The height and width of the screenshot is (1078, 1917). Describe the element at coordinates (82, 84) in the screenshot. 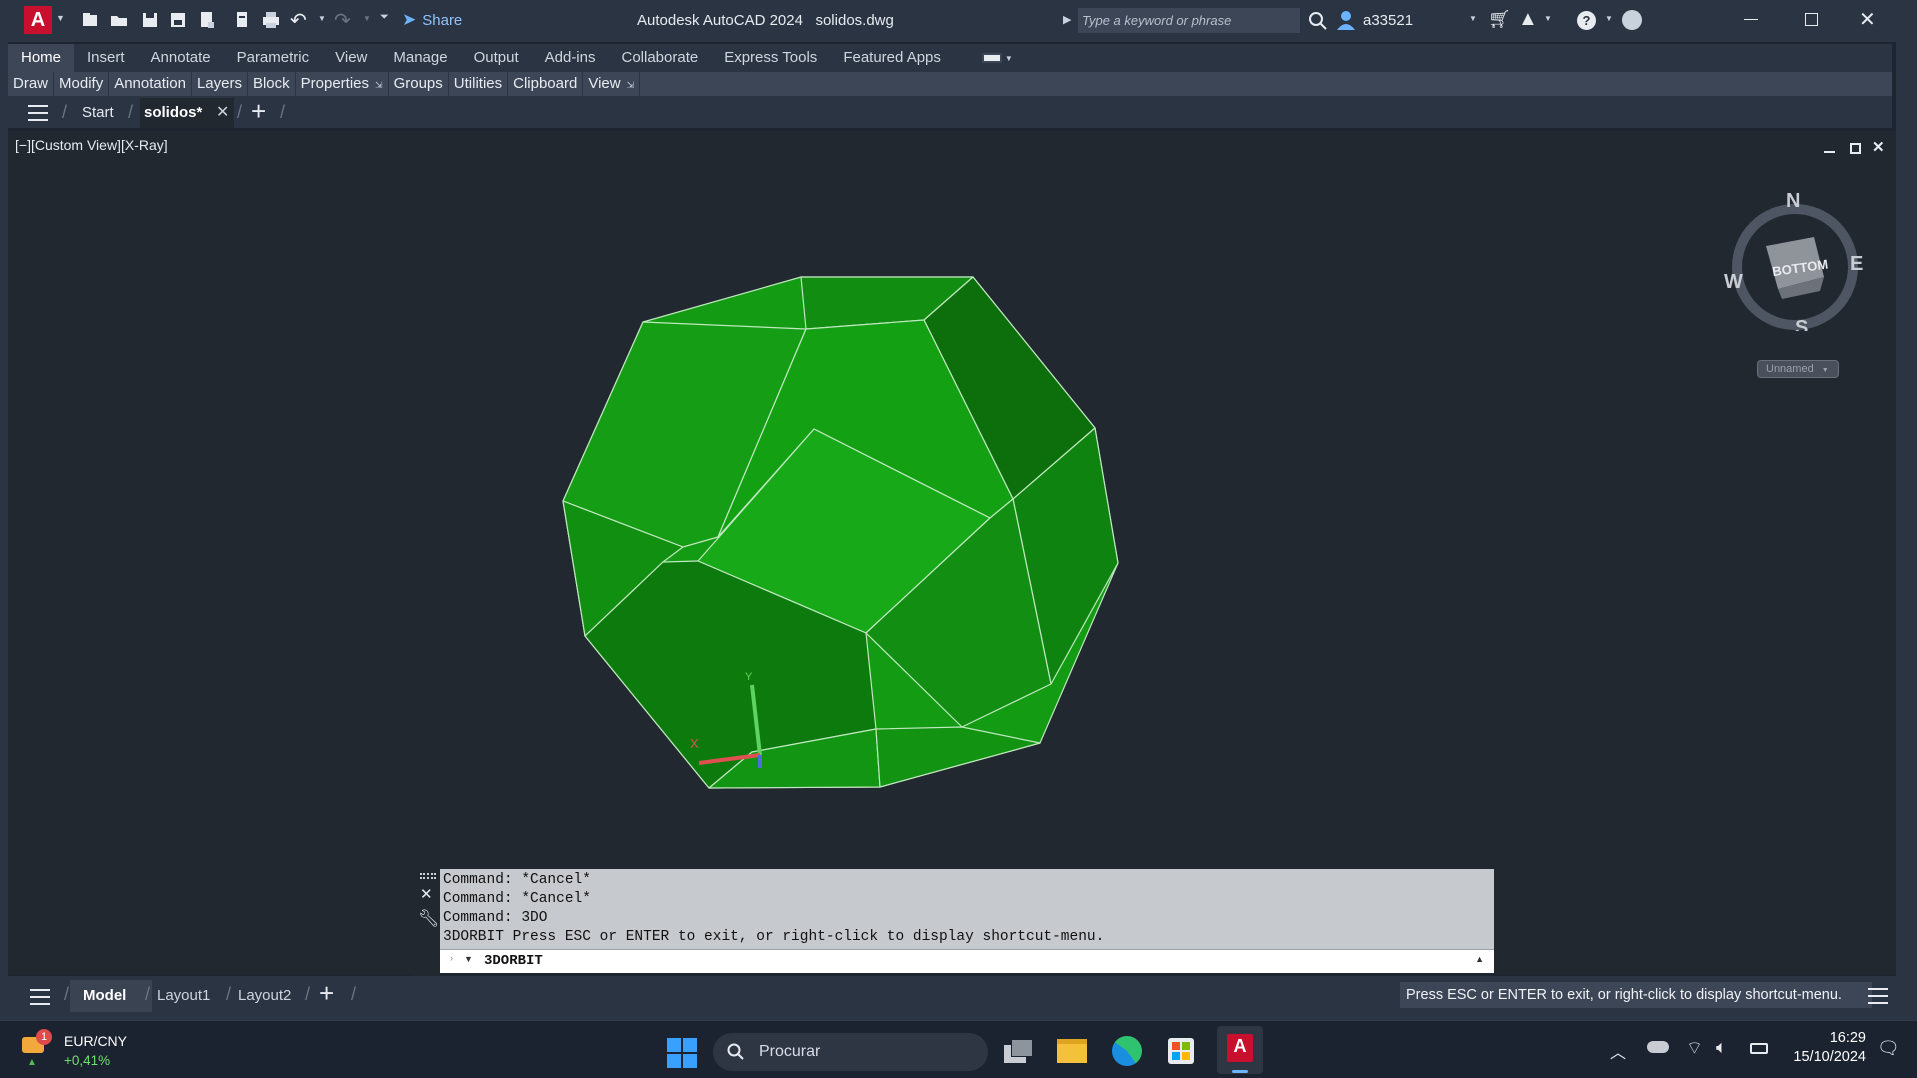

I see `ribbon-panel-modify: Modify` at that location.